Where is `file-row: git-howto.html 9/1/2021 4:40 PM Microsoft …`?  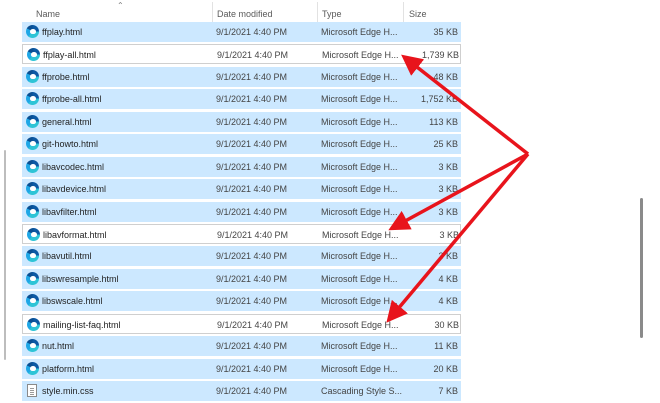
file-row: git-howto.html 9/1/2021 4:40 PM Microsoft … is located at coordinates (241, 144).